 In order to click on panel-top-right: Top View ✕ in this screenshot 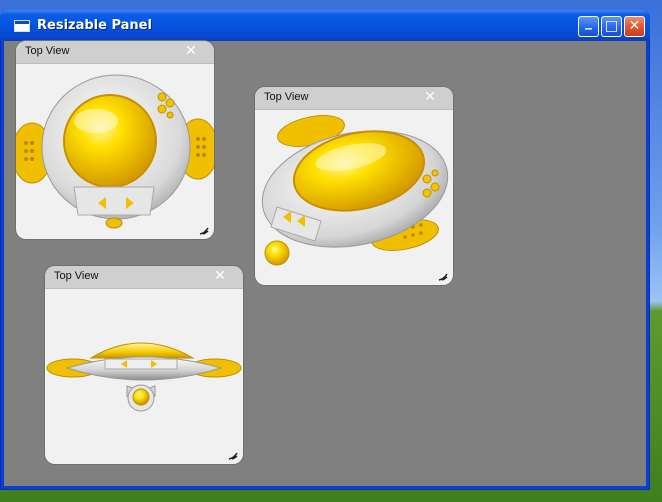, I will do `click(354, 186)`.